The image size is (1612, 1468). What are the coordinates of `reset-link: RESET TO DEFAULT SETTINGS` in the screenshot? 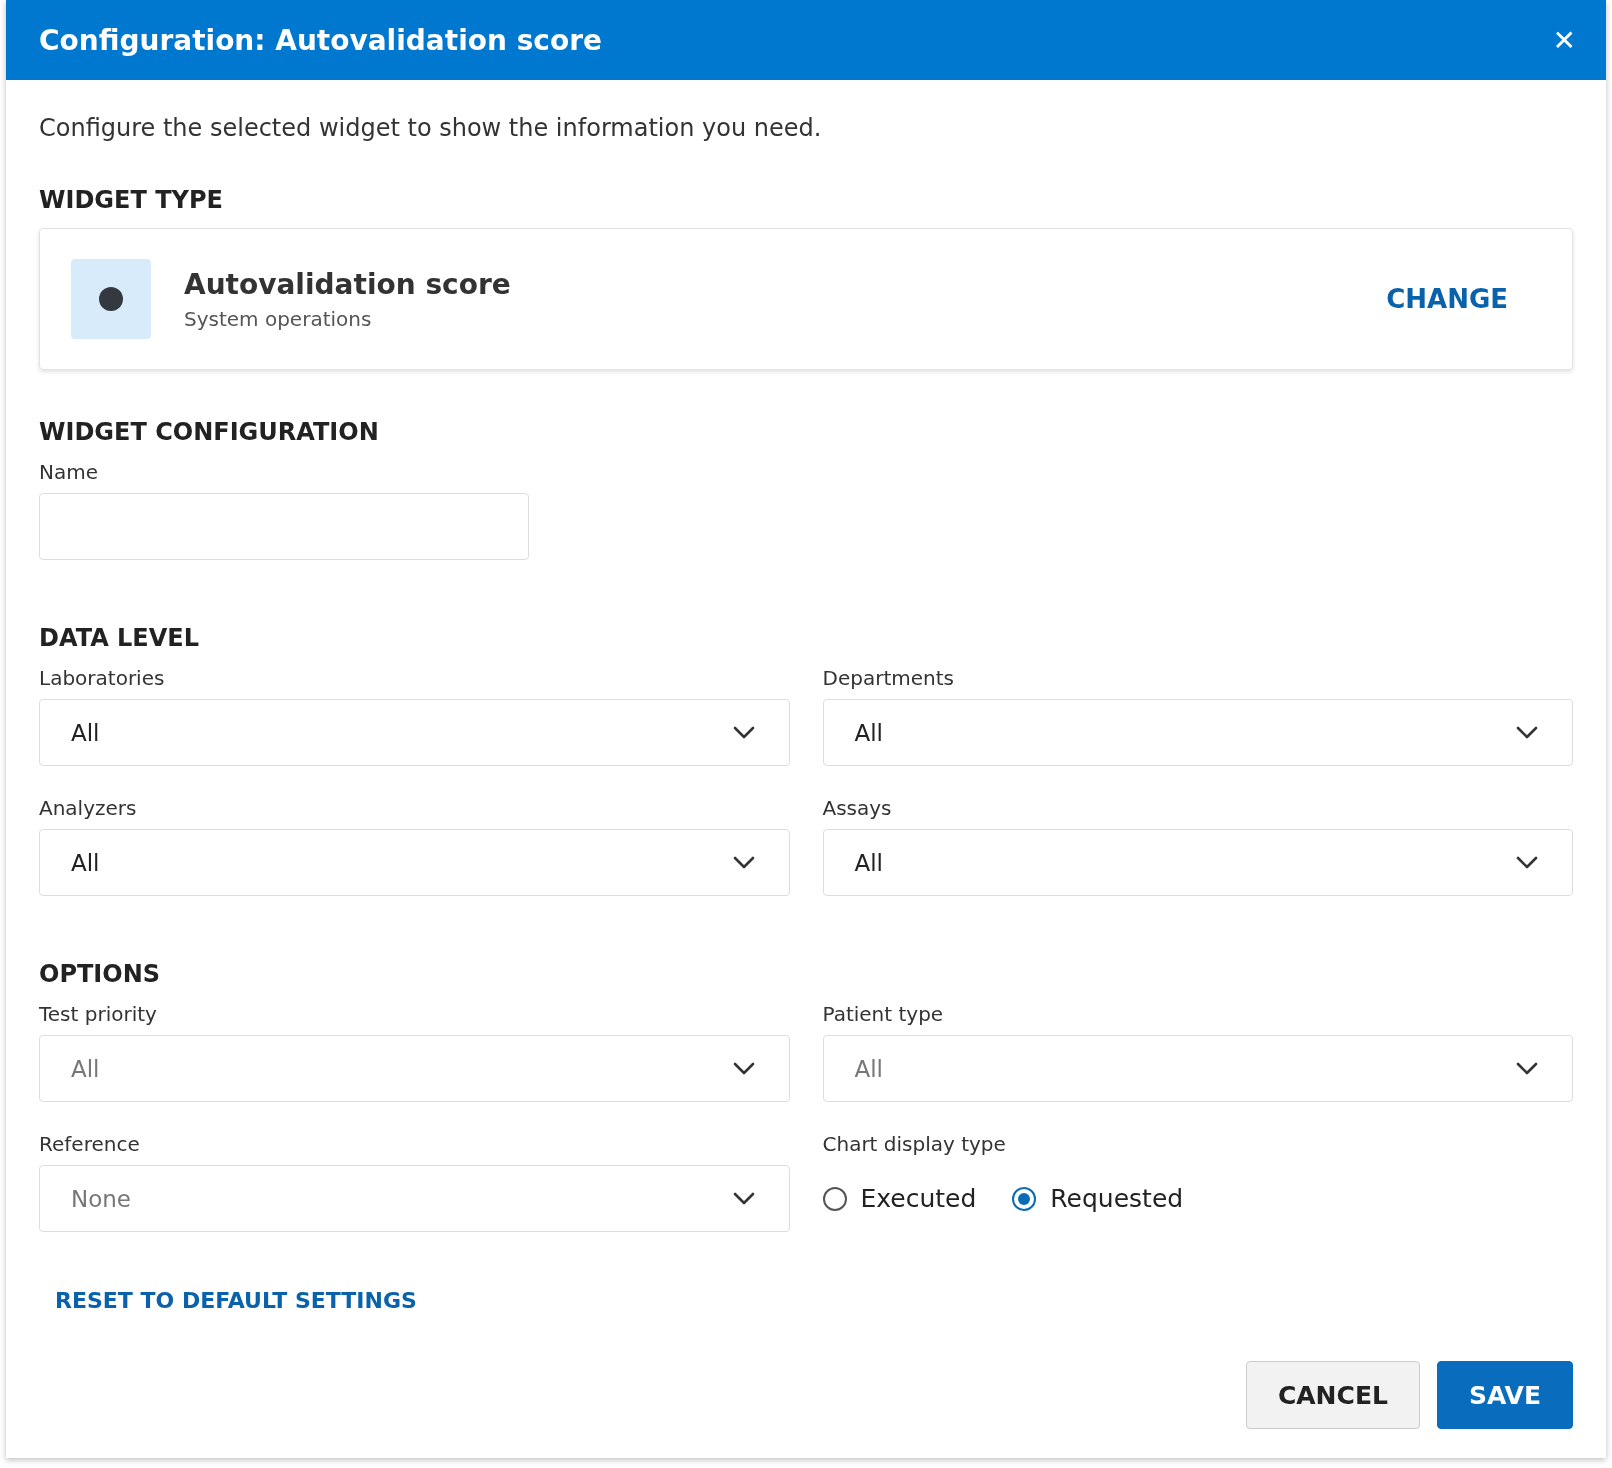 It's located at (236, 1300).